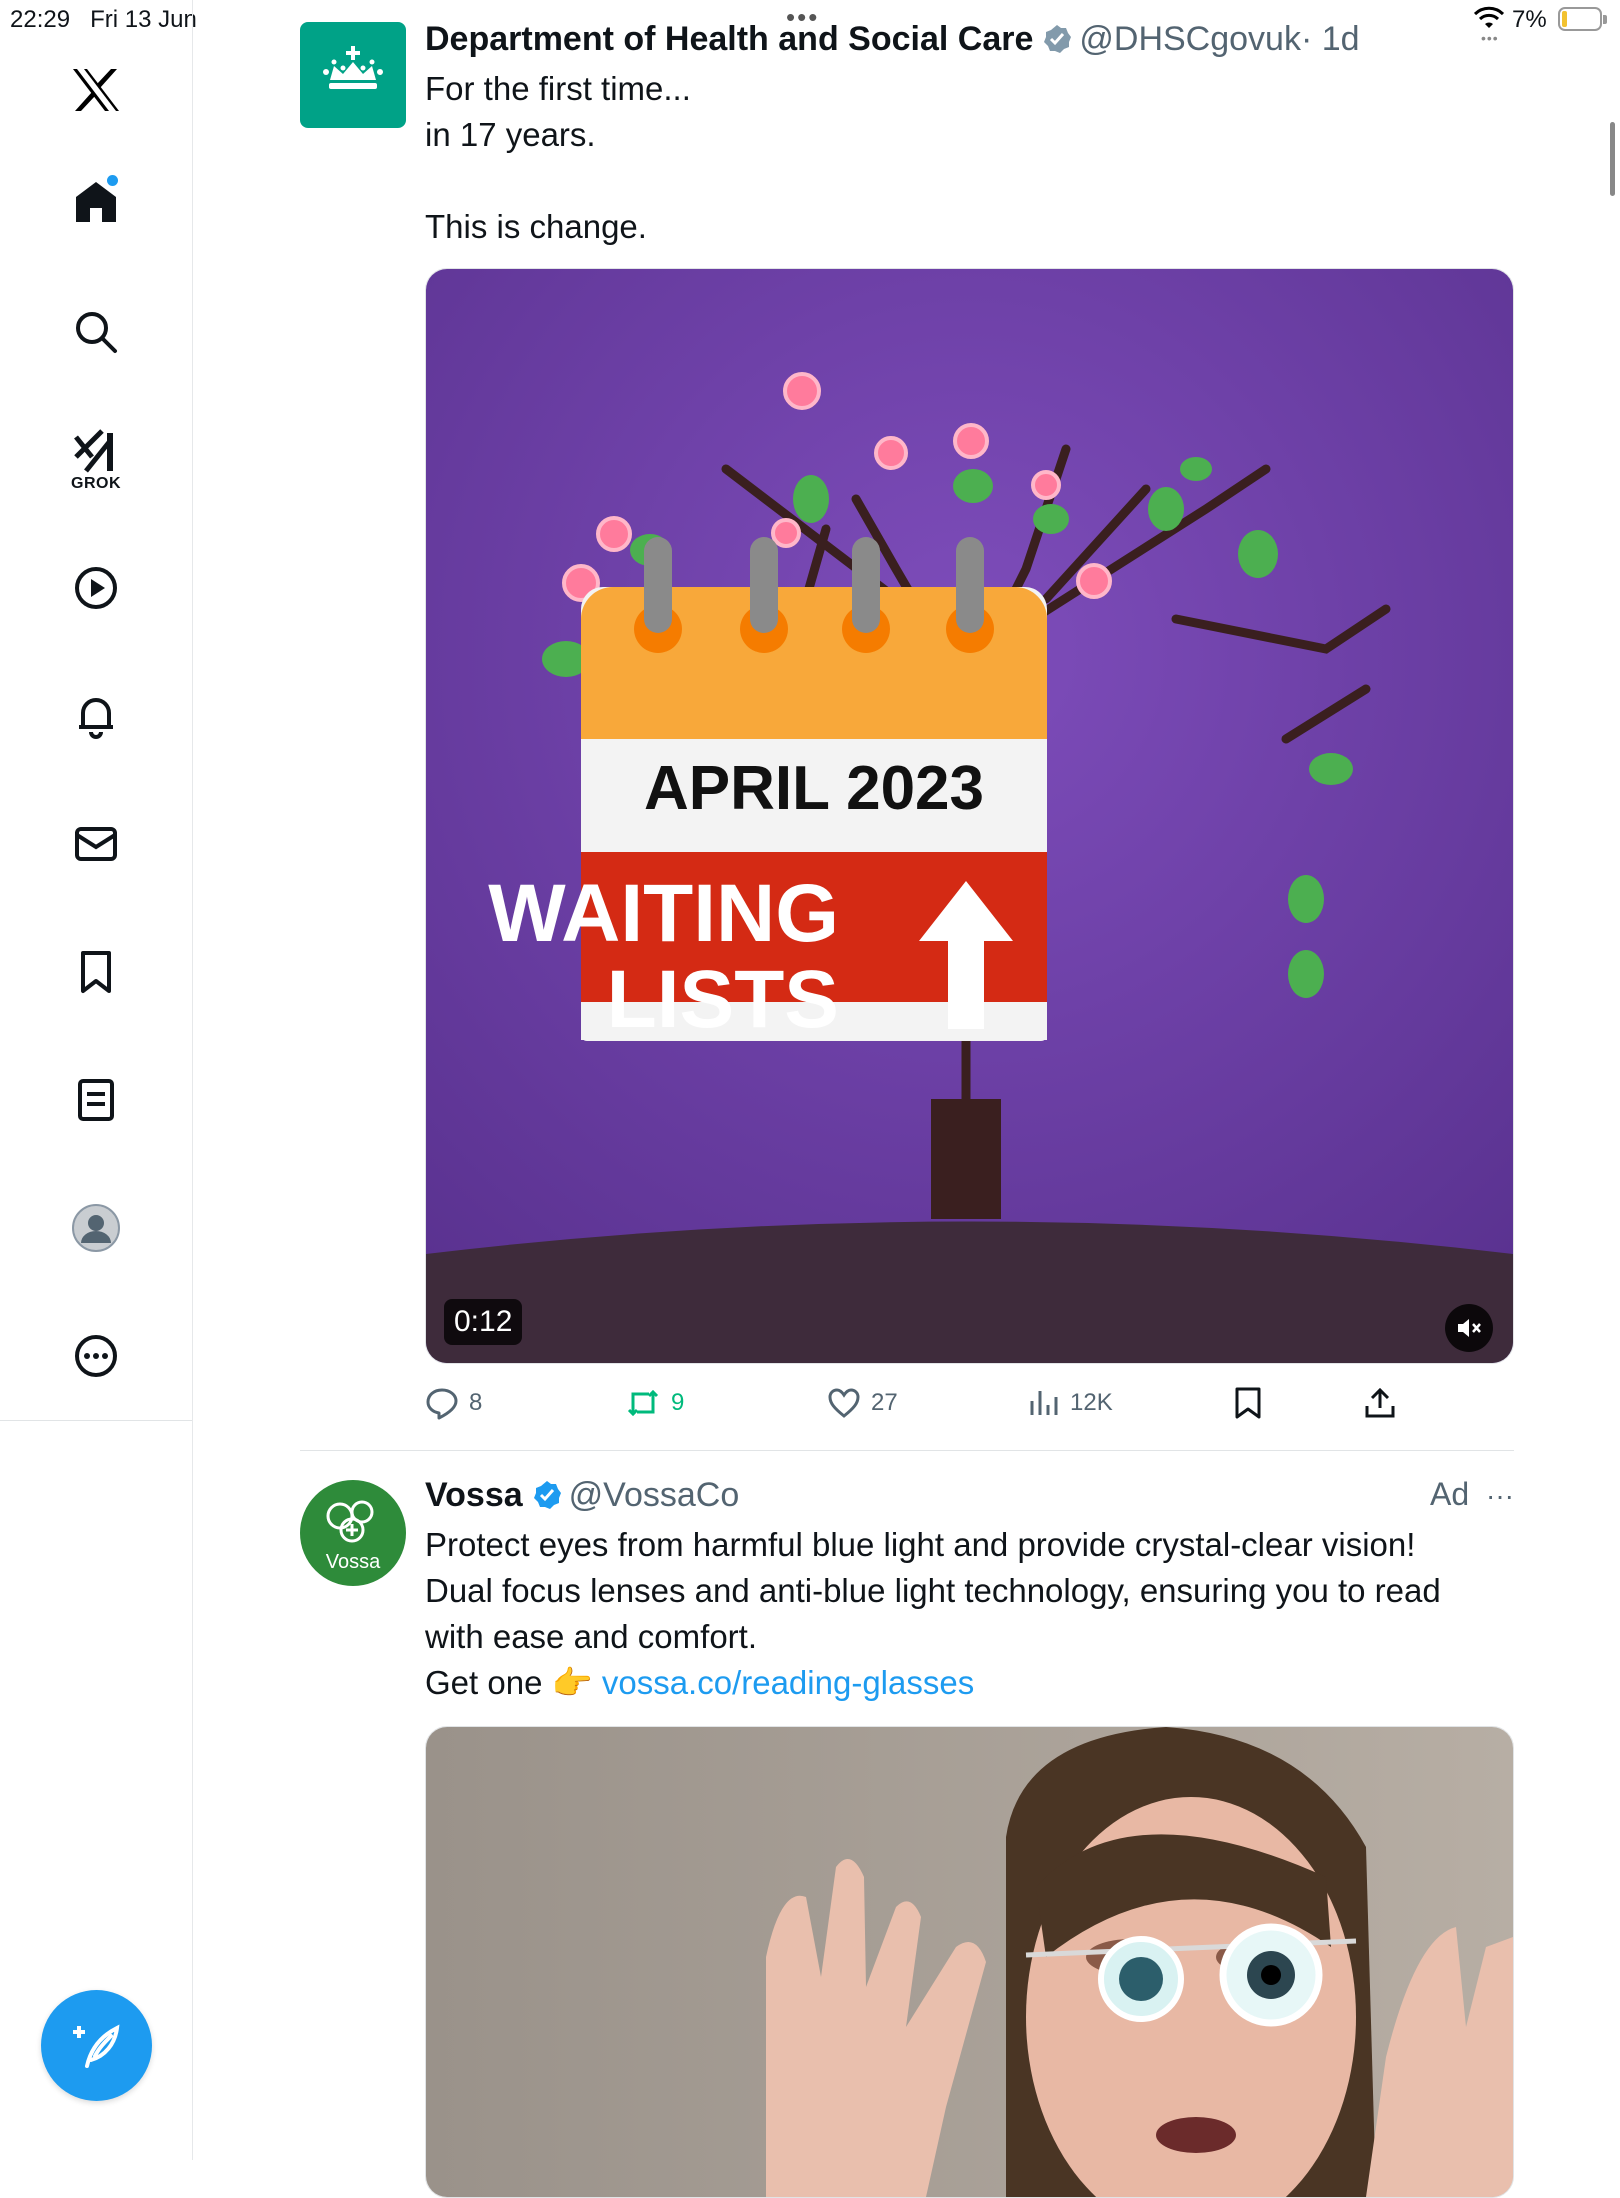  Describe the element at coordinates (1058, 39) in the screenshot. I see `verified-grey-icon` at that location.